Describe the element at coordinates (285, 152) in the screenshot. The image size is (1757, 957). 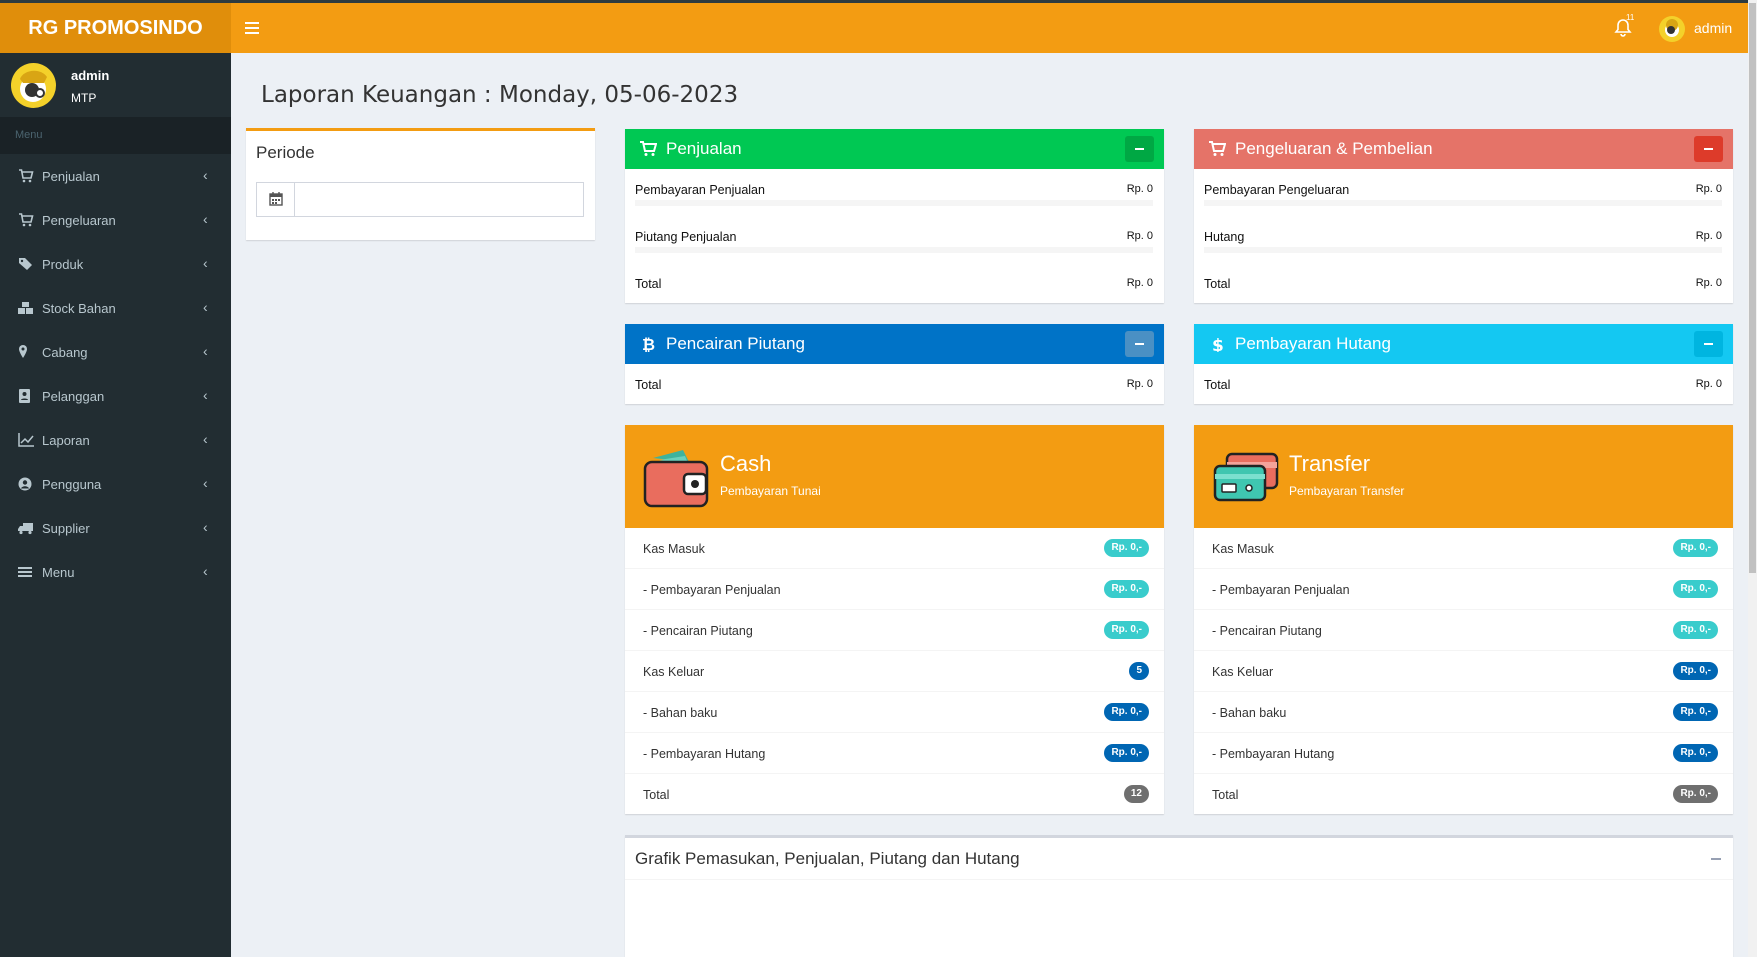
I see `periode-title: Periode` at that location.